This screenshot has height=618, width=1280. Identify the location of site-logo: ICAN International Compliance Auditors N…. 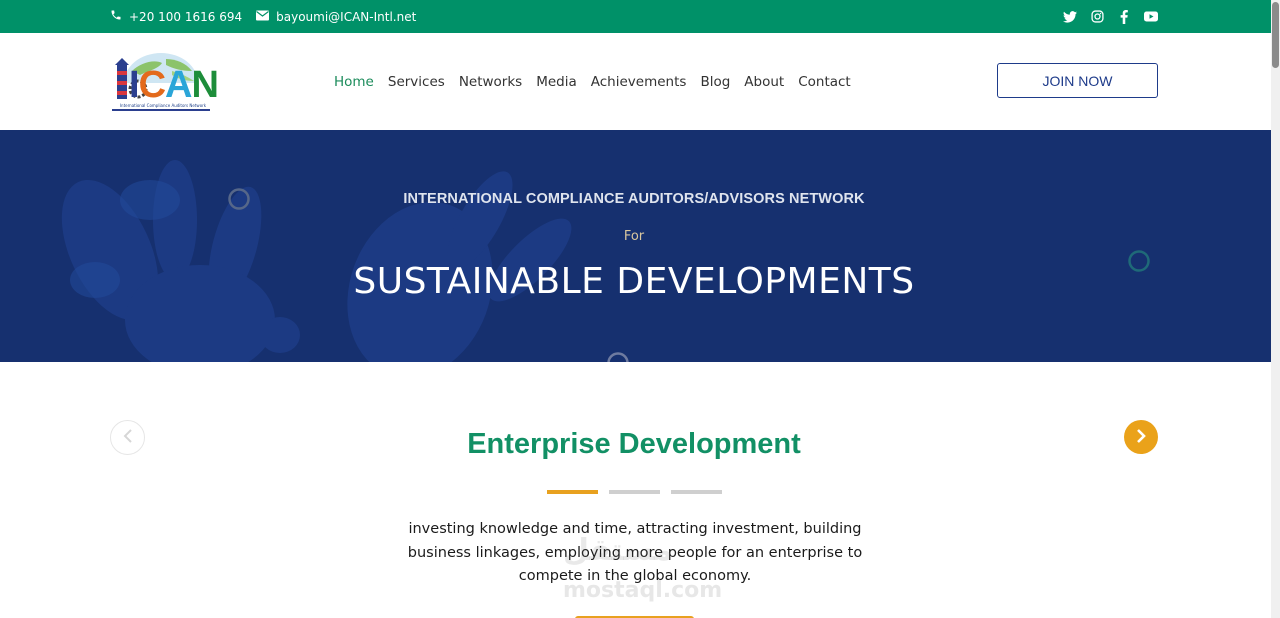
(164, 81).